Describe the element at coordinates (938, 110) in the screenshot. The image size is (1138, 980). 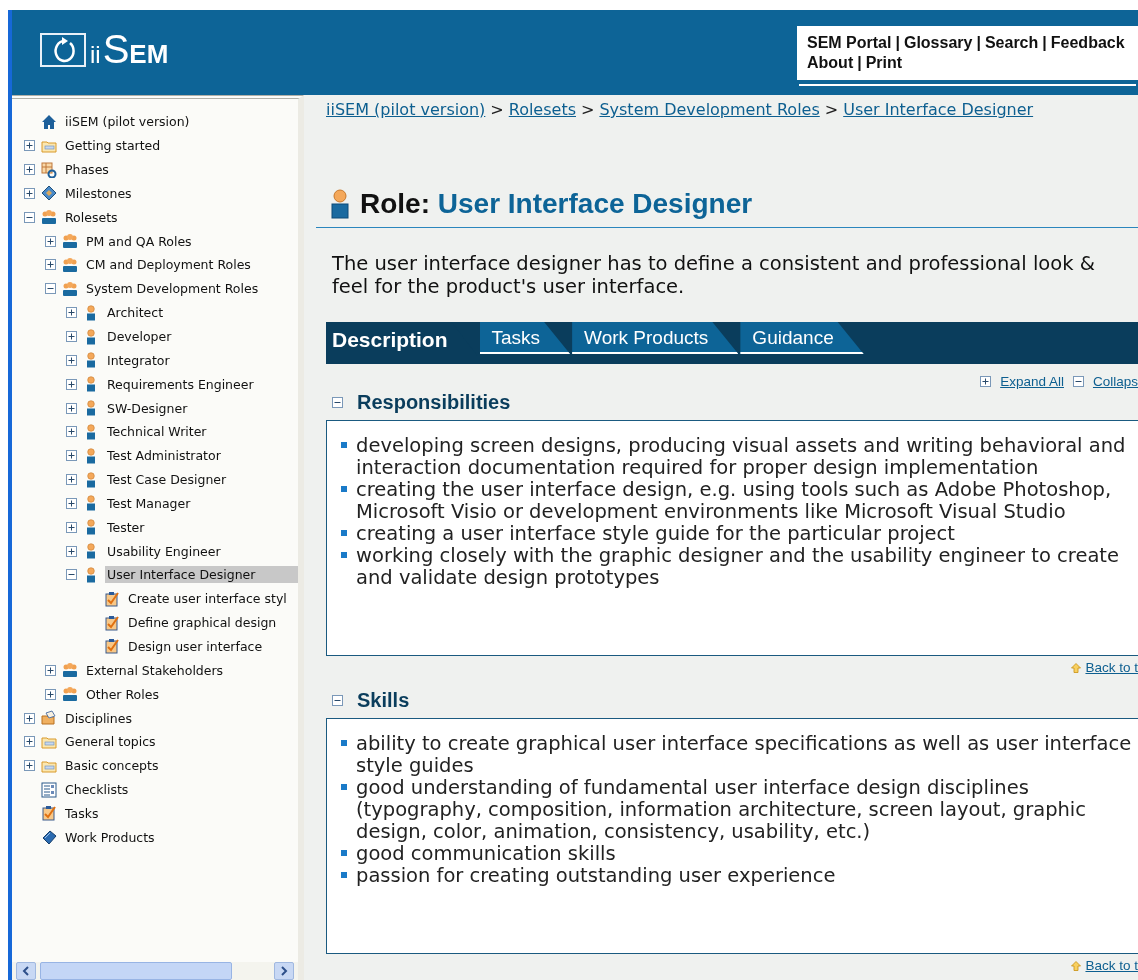
I see `breadcrumb-link: User Interface Designer` at that location.